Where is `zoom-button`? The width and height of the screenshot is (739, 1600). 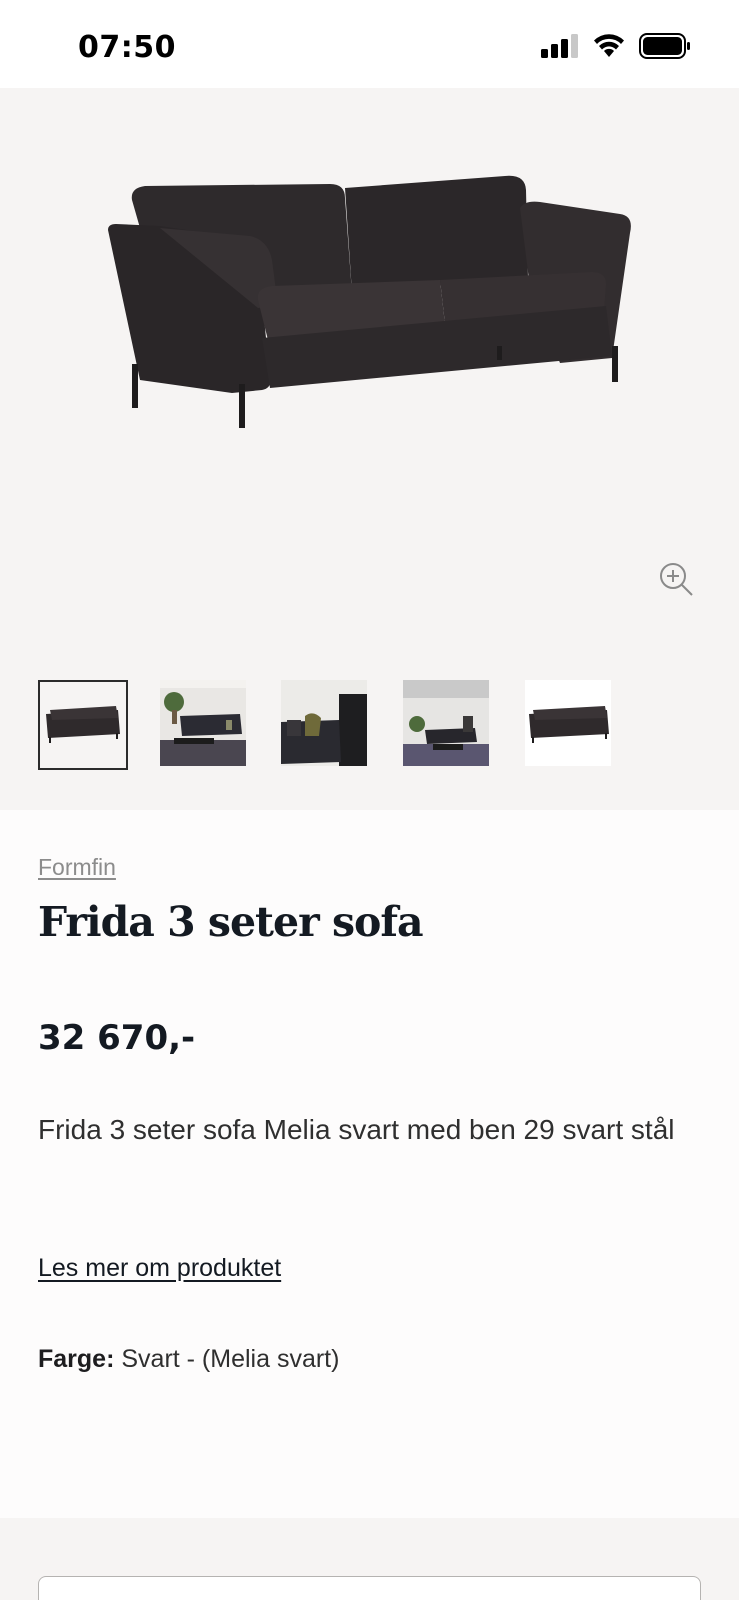 zoom-button is located at coordinates (677, 580).